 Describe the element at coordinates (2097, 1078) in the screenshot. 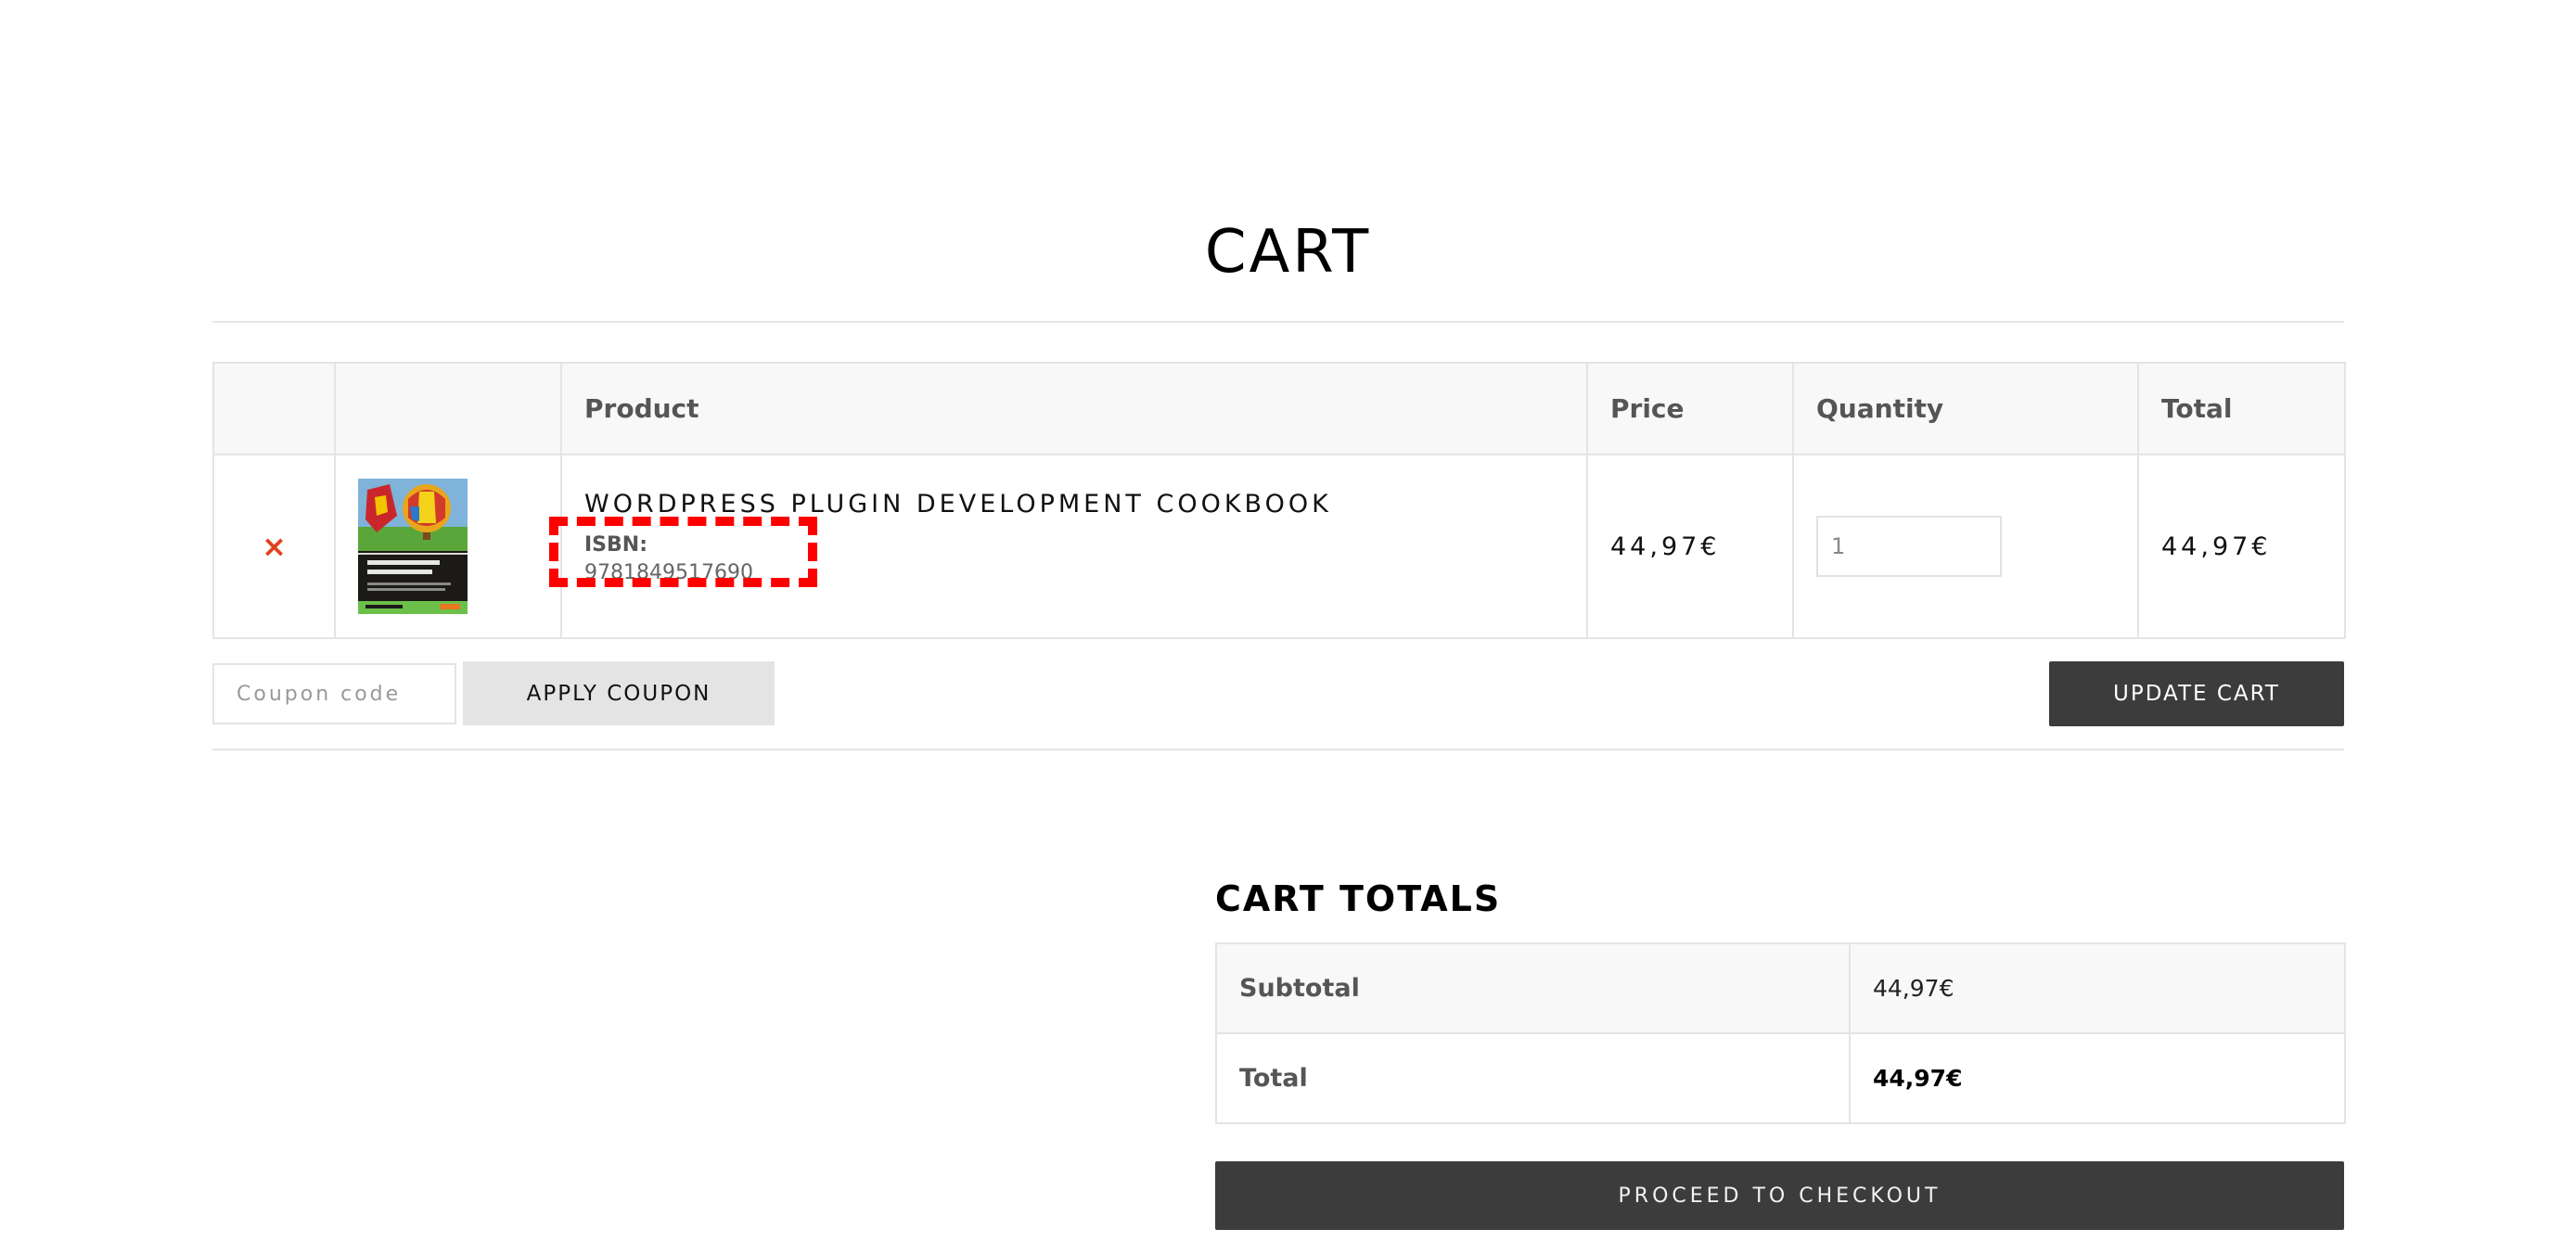

I see `order-total-cell: 44,97€` at that location.